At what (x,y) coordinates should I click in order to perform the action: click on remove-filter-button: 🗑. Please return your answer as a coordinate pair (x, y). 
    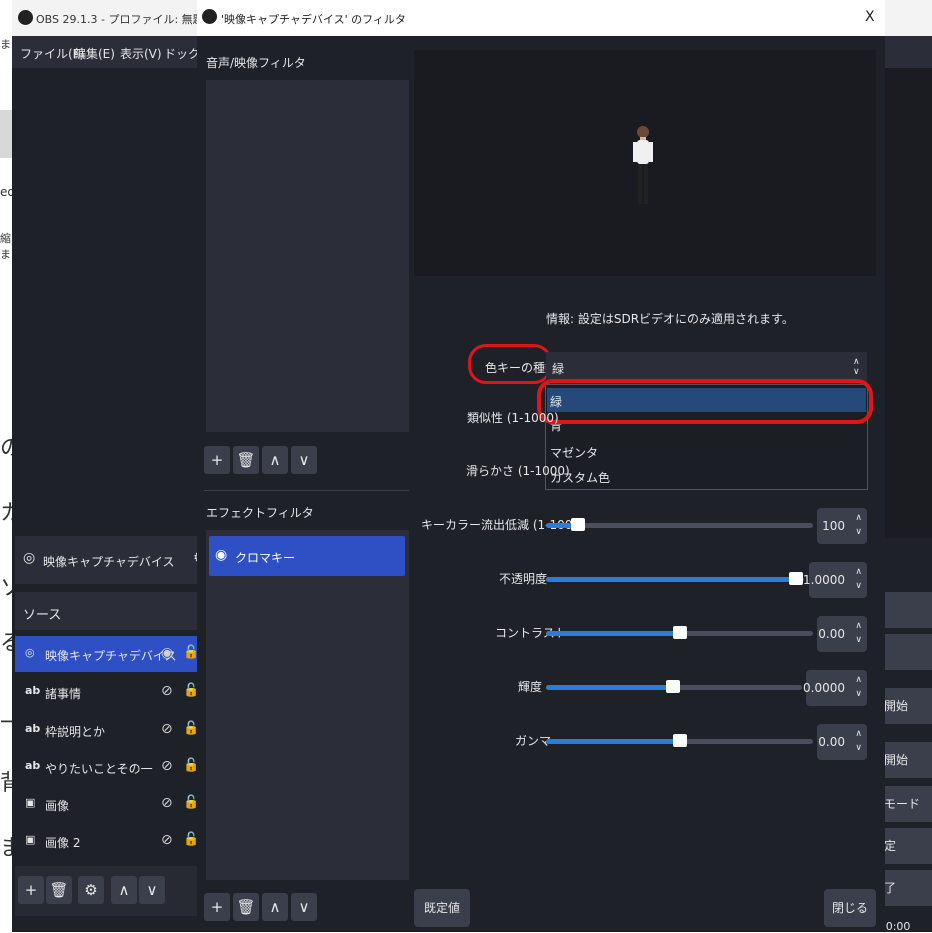
    Looking at the image, I should click on (246, 460).